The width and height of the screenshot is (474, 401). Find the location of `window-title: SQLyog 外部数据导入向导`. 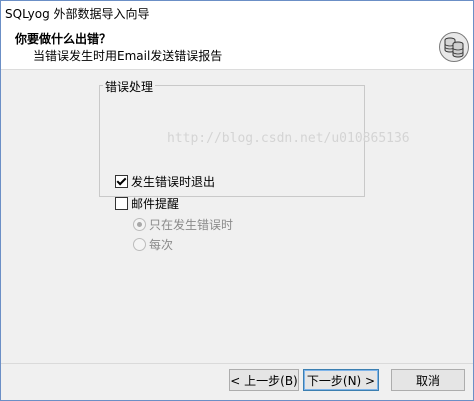

window-title: SQLyog 外部数据导入向导 is located at coordinates (77, 14).